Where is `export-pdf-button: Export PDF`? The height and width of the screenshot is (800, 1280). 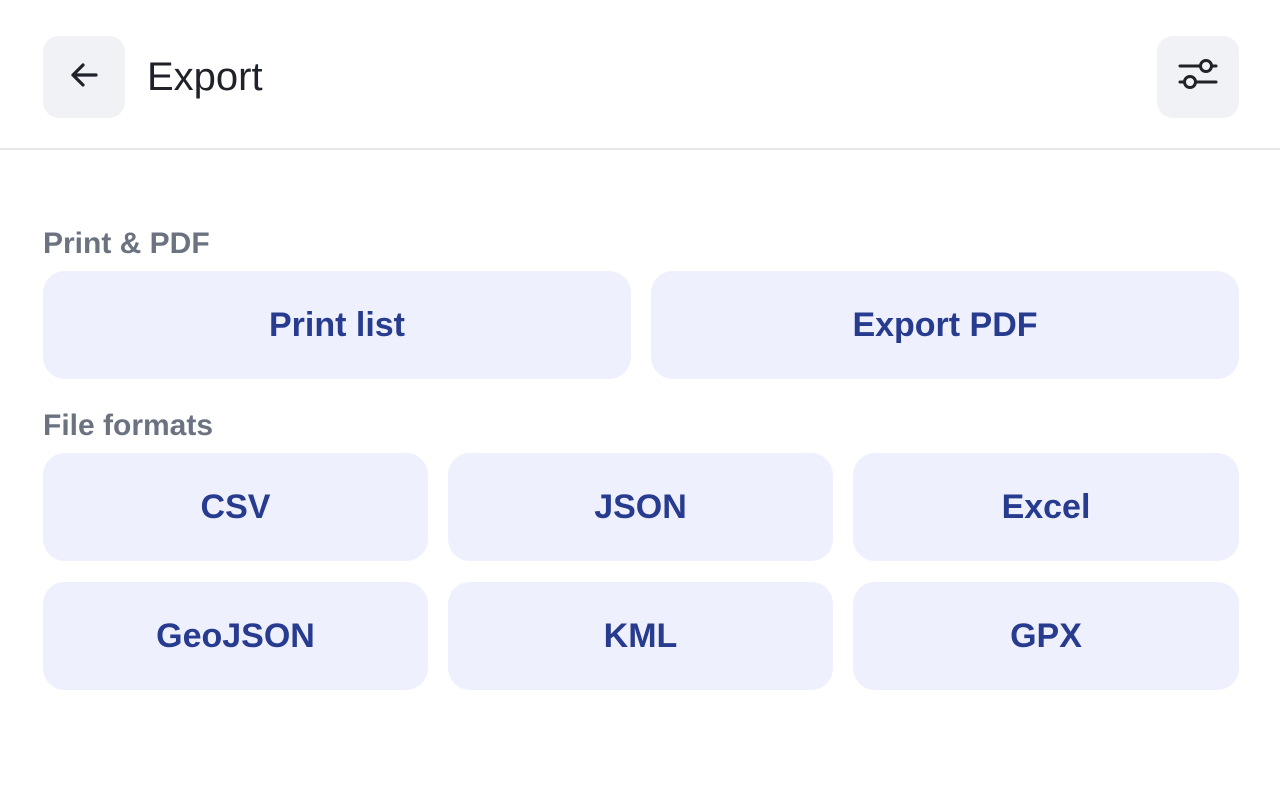
export-pdf-button: Export PDF is located at coordinates (945, 325).